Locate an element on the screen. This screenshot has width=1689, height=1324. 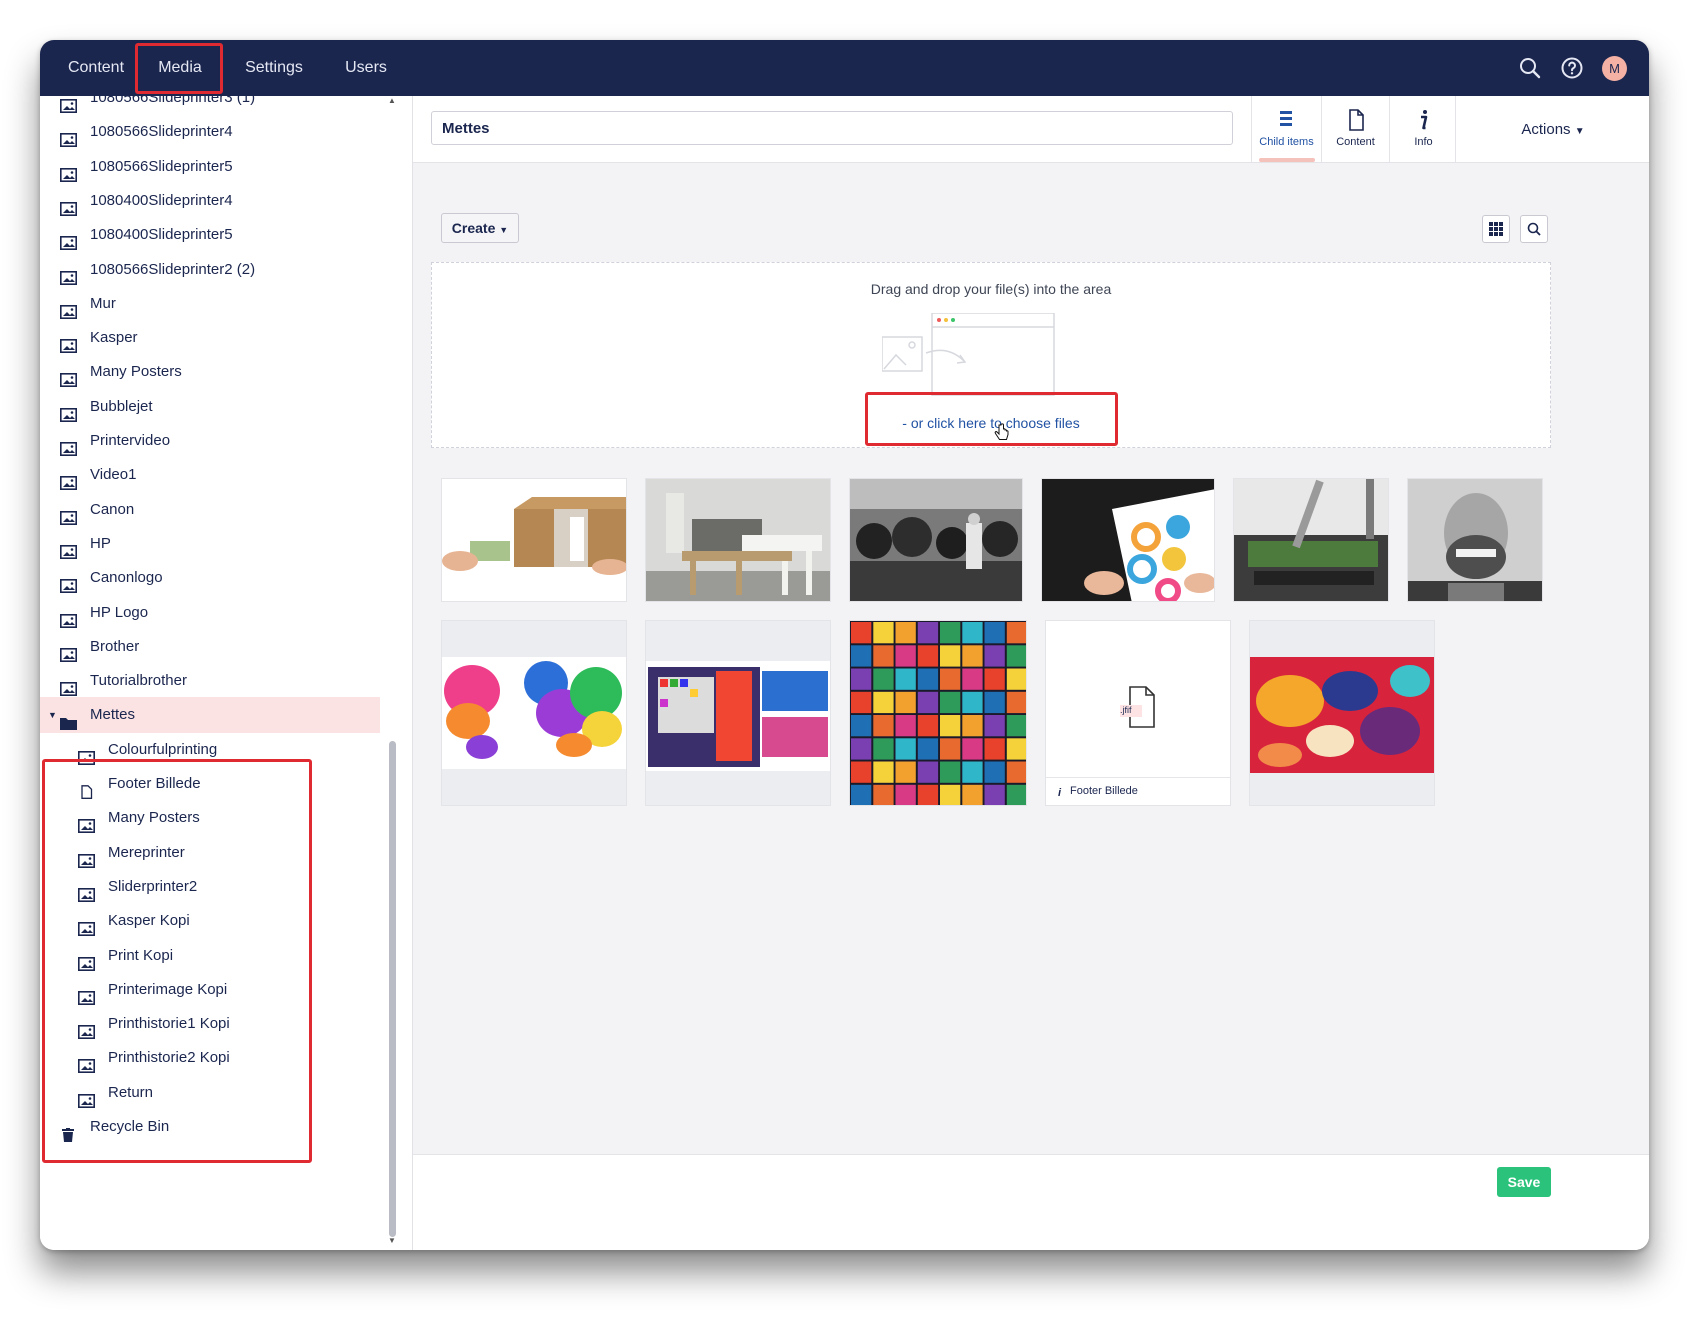
tree-item-label: Colourfulprinting is located at coordinates (163, 749).